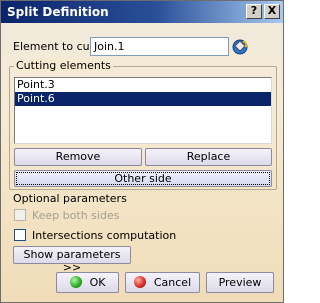  Describe the element at coordinates (20, 215) in the screenshot. I see `keep-both-sides-checkbox` at that location.